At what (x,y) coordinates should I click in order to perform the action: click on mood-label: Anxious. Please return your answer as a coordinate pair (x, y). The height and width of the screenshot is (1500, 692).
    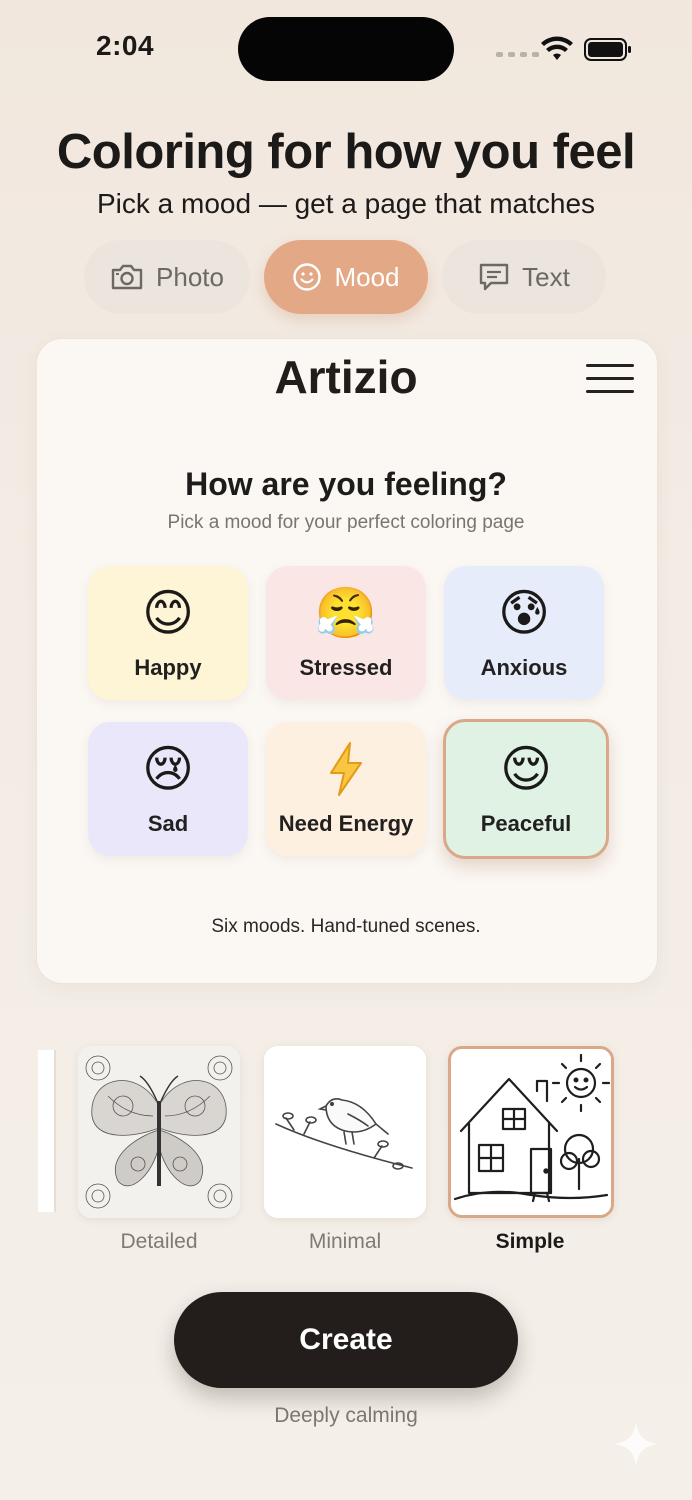
    Looking at the image, I should click on (524, 667).